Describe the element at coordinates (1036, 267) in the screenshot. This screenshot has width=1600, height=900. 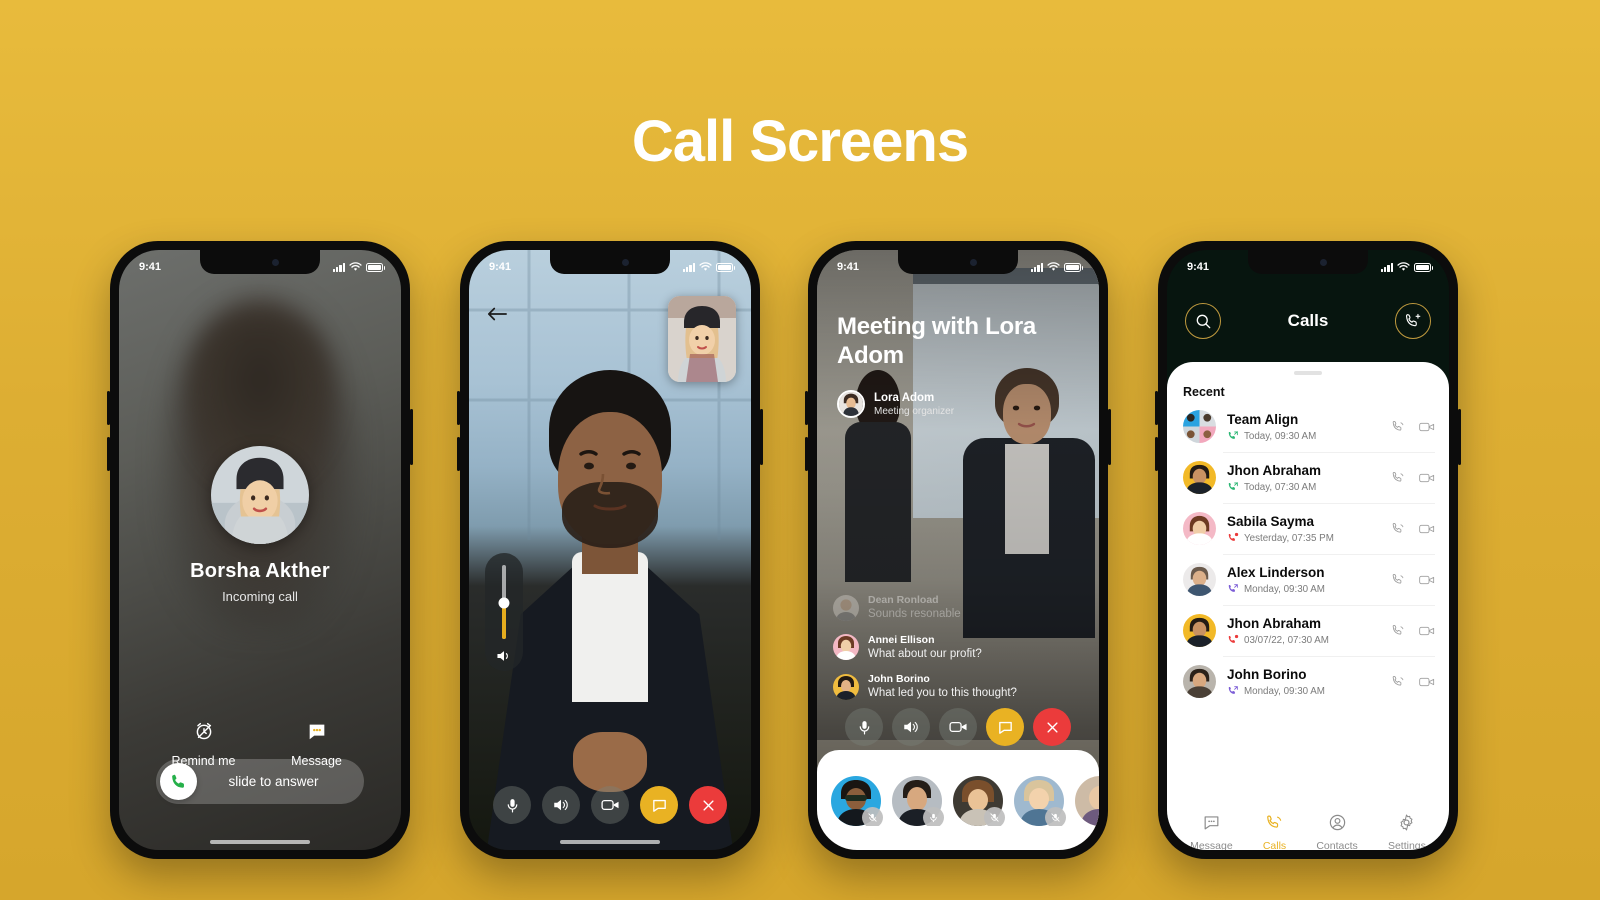
I see `signal-bars-icon` at that location.